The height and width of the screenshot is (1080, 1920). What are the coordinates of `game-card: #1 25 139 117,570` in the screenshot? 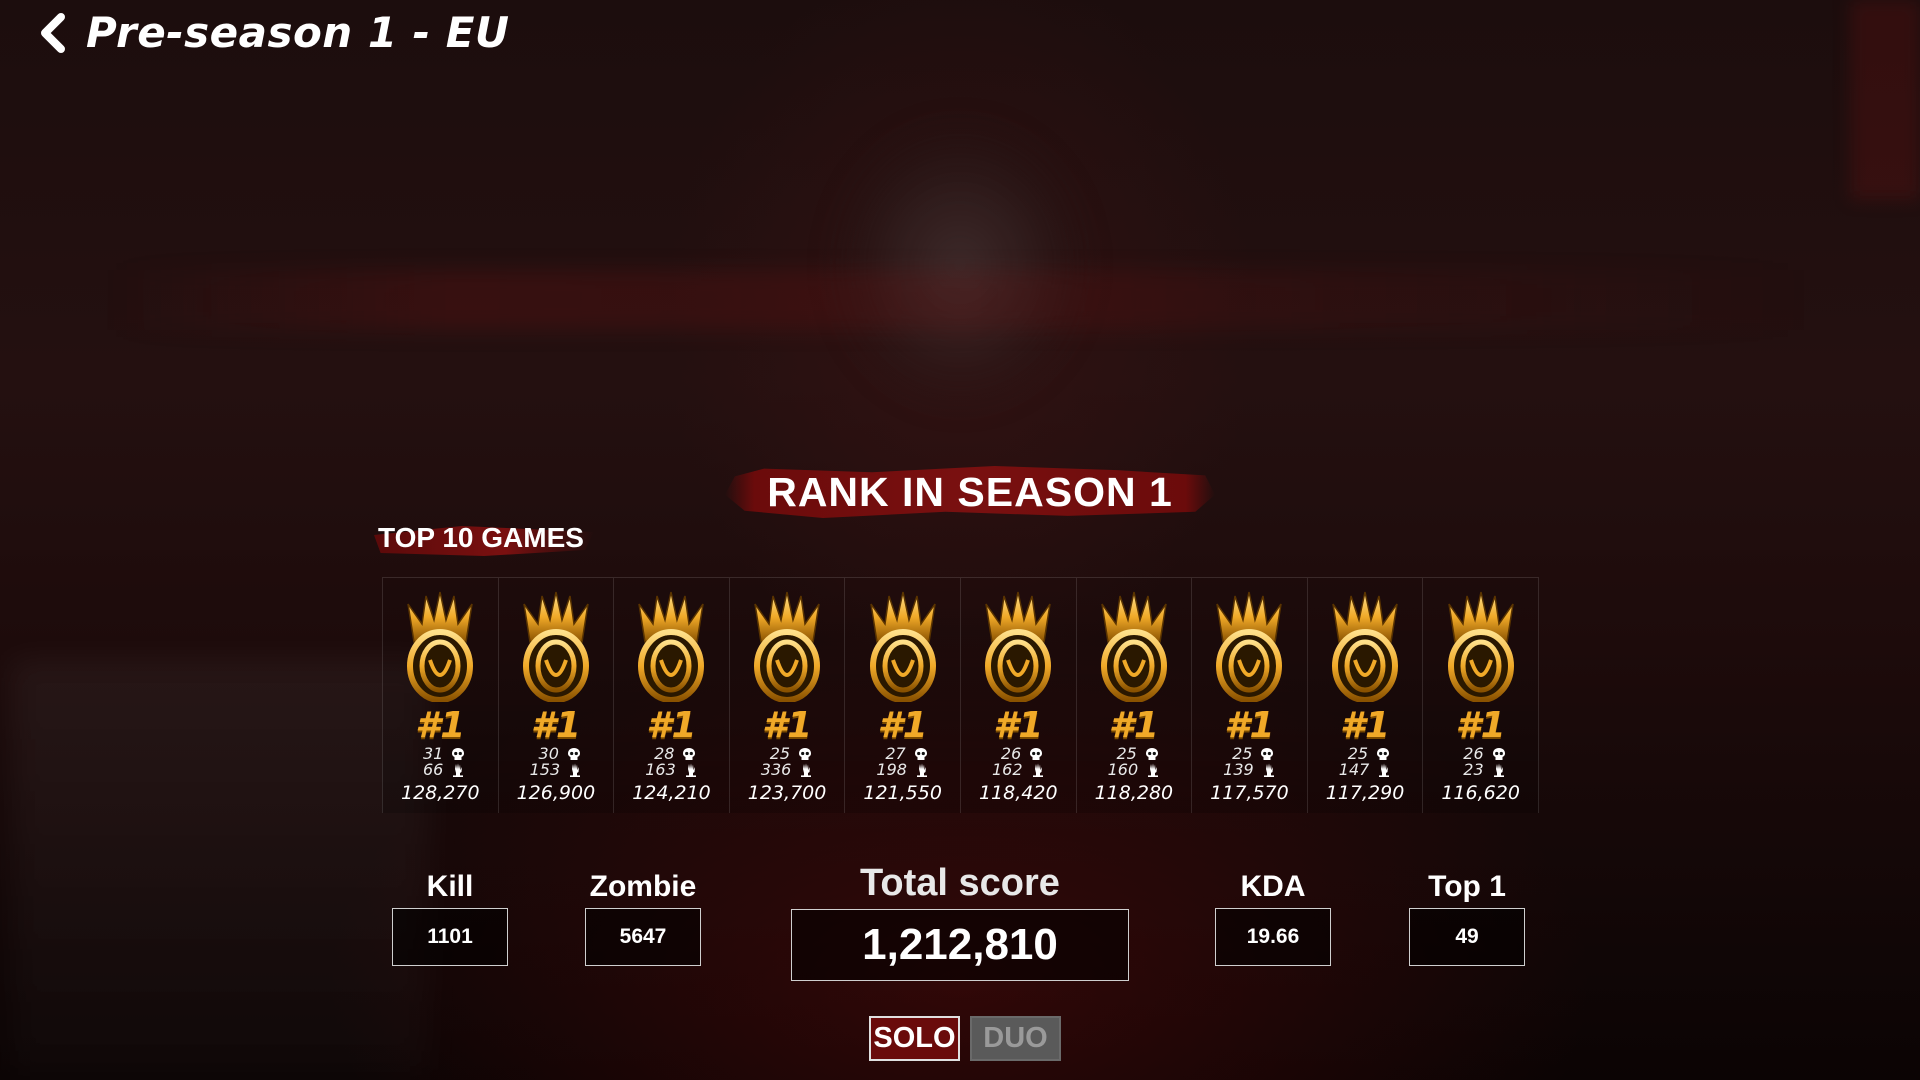 It's located at (1249, 695).